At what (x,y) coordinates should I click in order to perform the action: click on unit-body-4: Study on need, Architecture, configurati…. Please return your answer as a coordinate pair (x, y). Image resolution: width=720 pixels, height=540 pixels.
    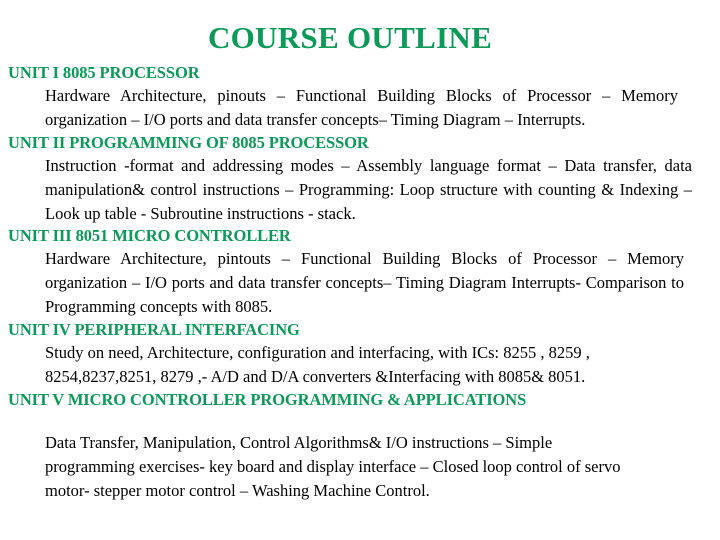
    Looking at the image, I should click on (317, 365).